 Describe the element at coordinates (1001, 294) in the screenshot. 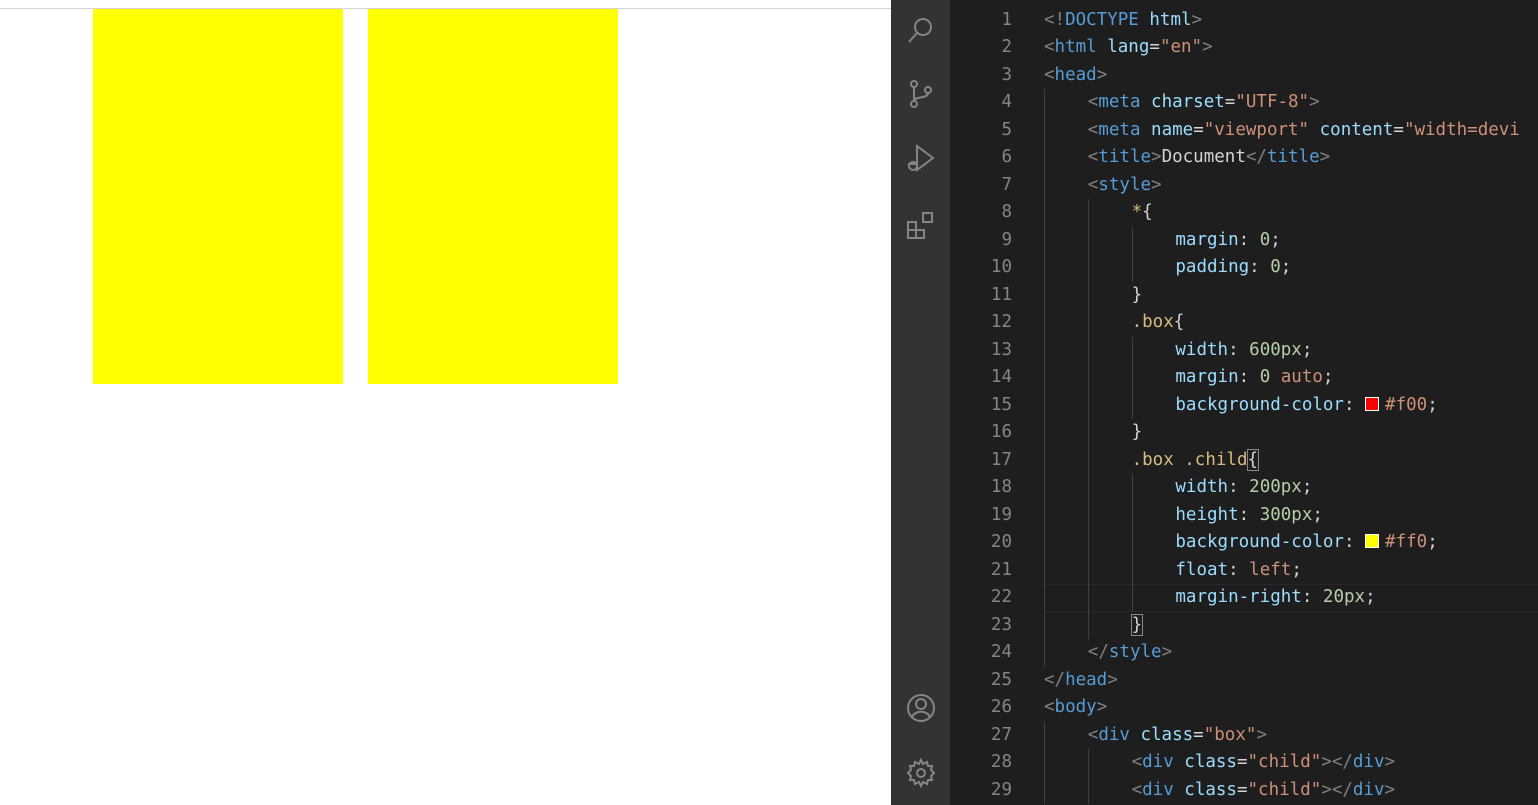

I see `line-number: 11` at that location.